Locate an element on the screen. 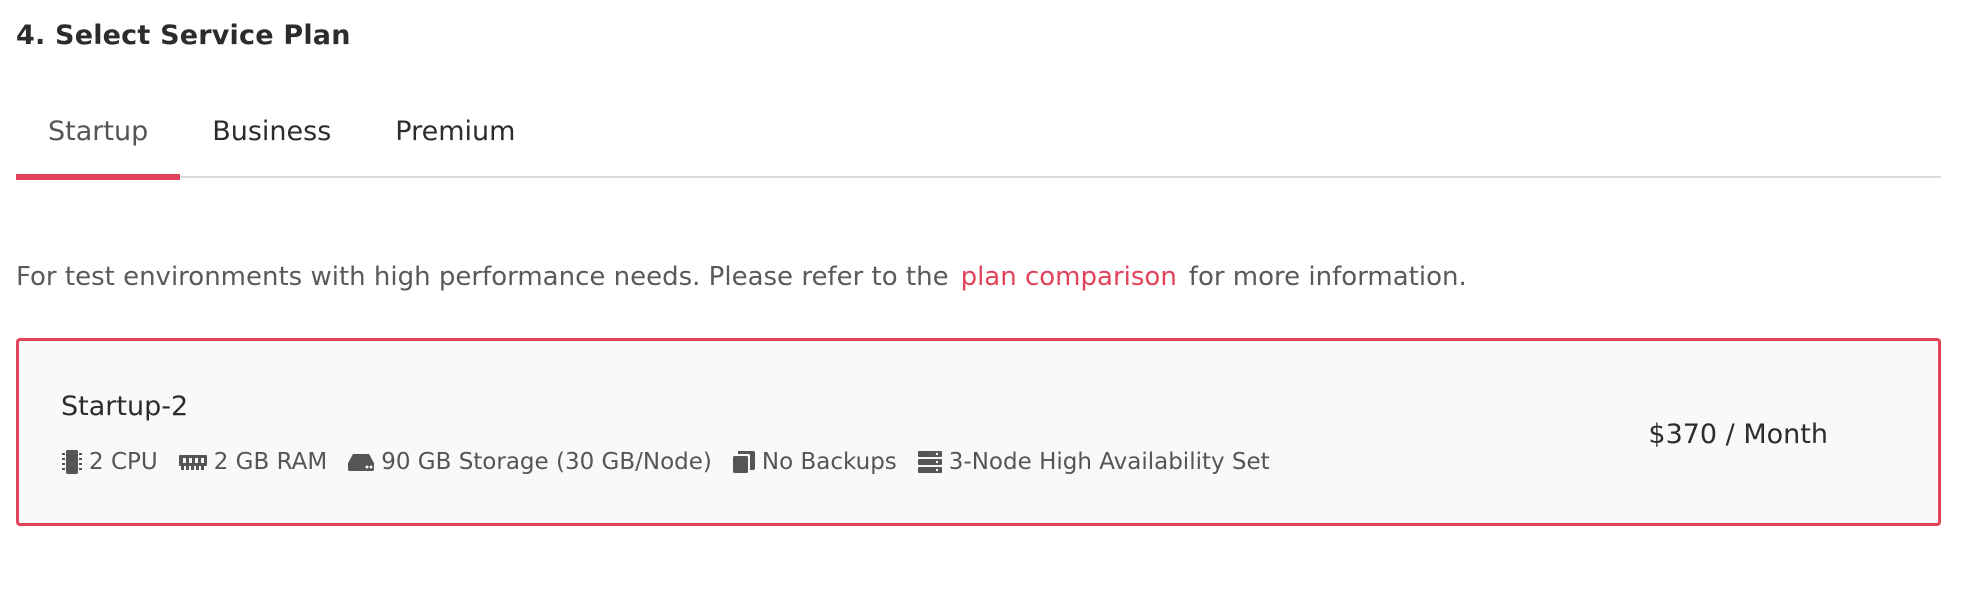  storage-icon is located at coordinates (361, 462).